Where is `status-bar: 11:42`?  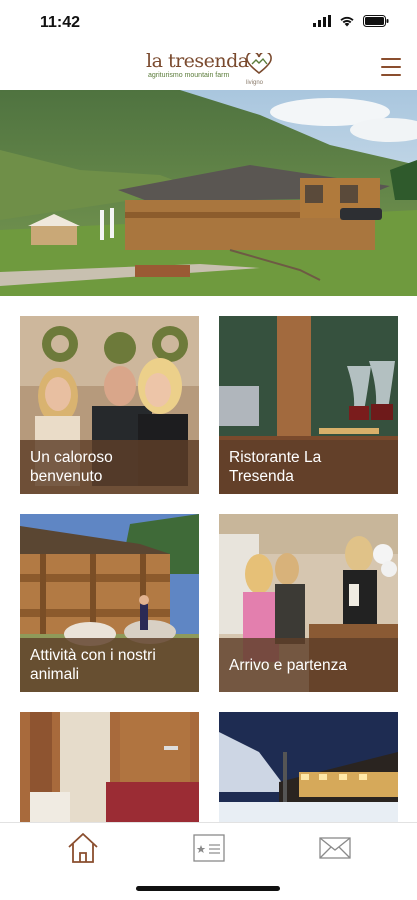
status-bar: 11:42 is located at coordinates (208, 23).